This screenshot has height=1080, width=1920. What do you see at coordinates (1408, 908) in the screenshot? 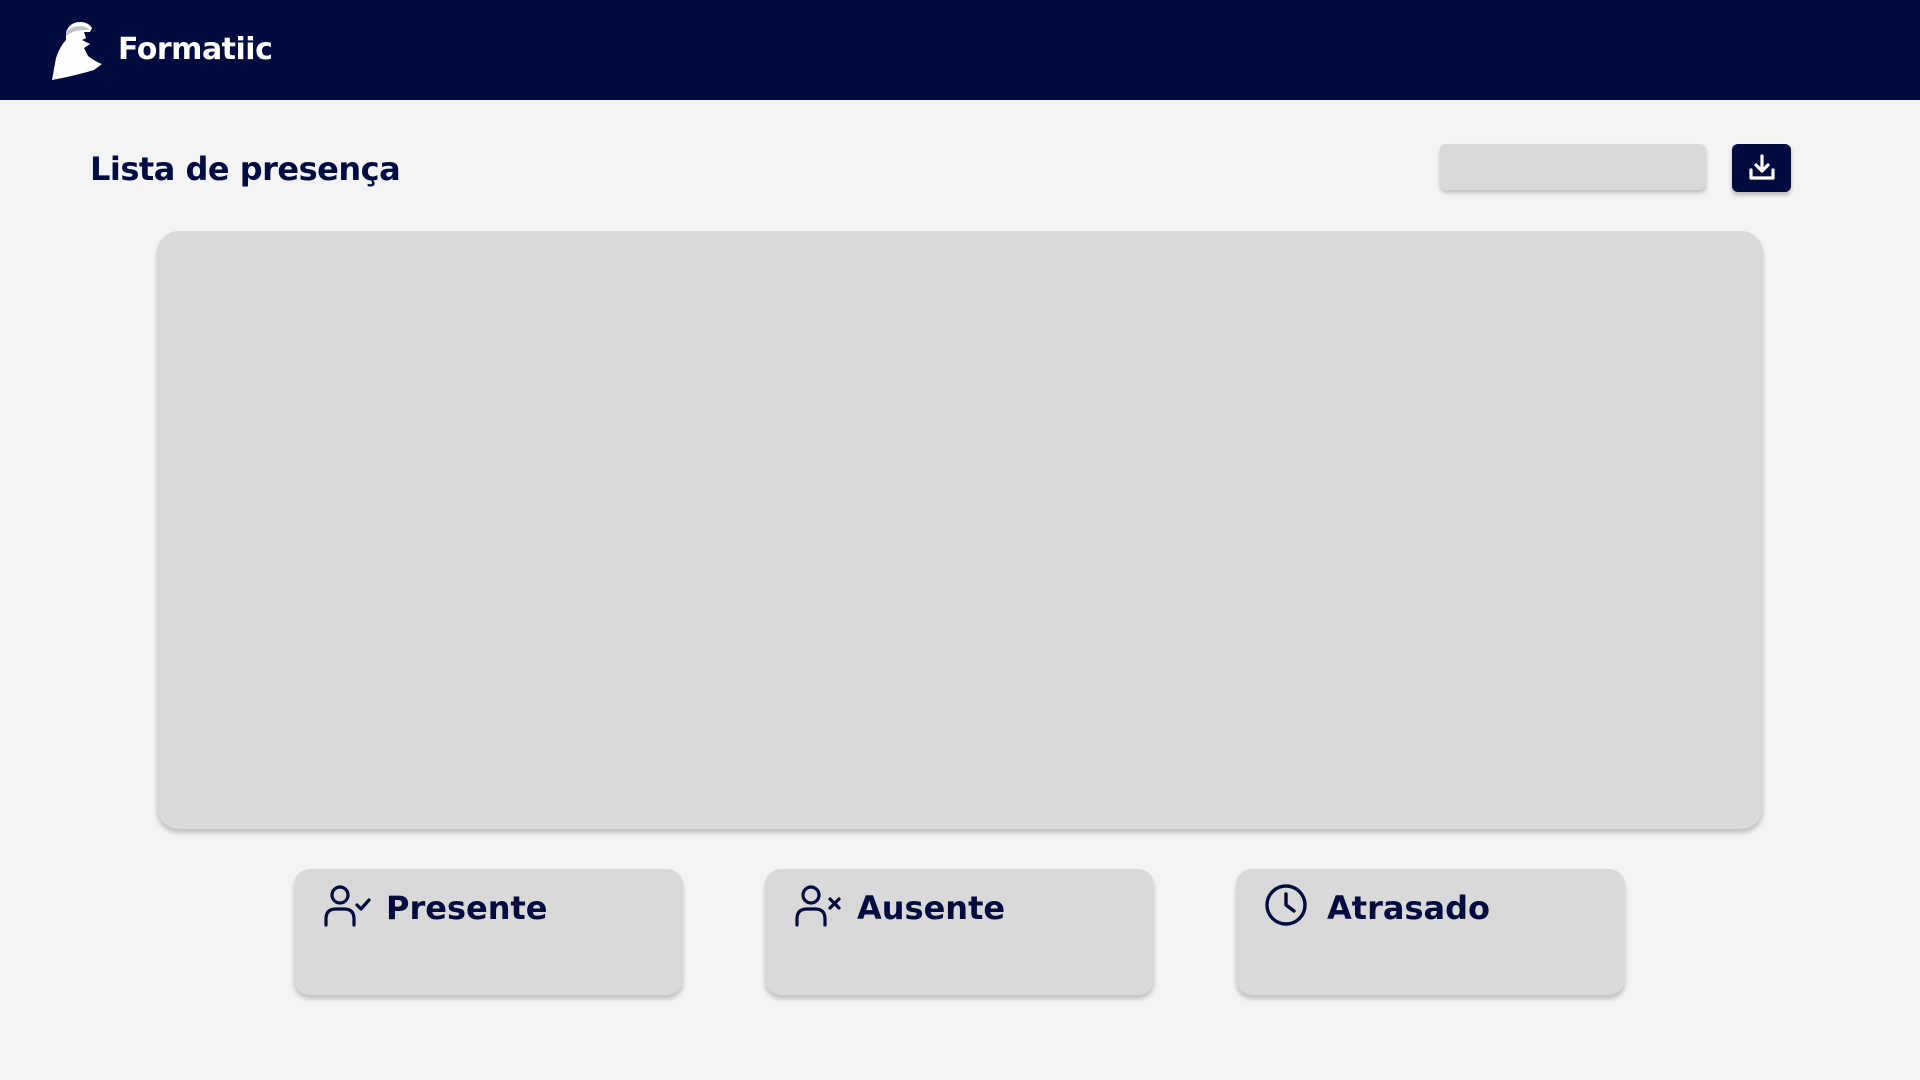
I see `status-card-label: Atrasado` at bounding box center [1408, 908].